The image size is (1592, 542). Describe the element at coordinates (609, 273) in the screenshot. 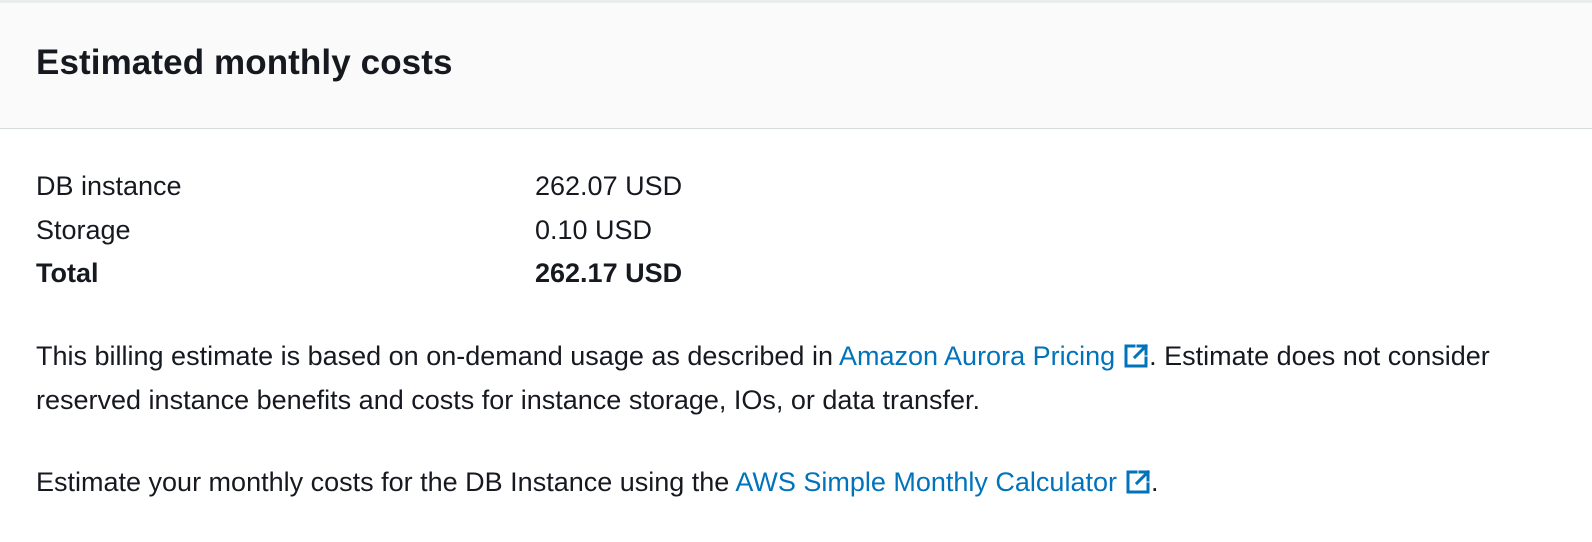

I see `cost-value-total: 262.17 USD` at that location.